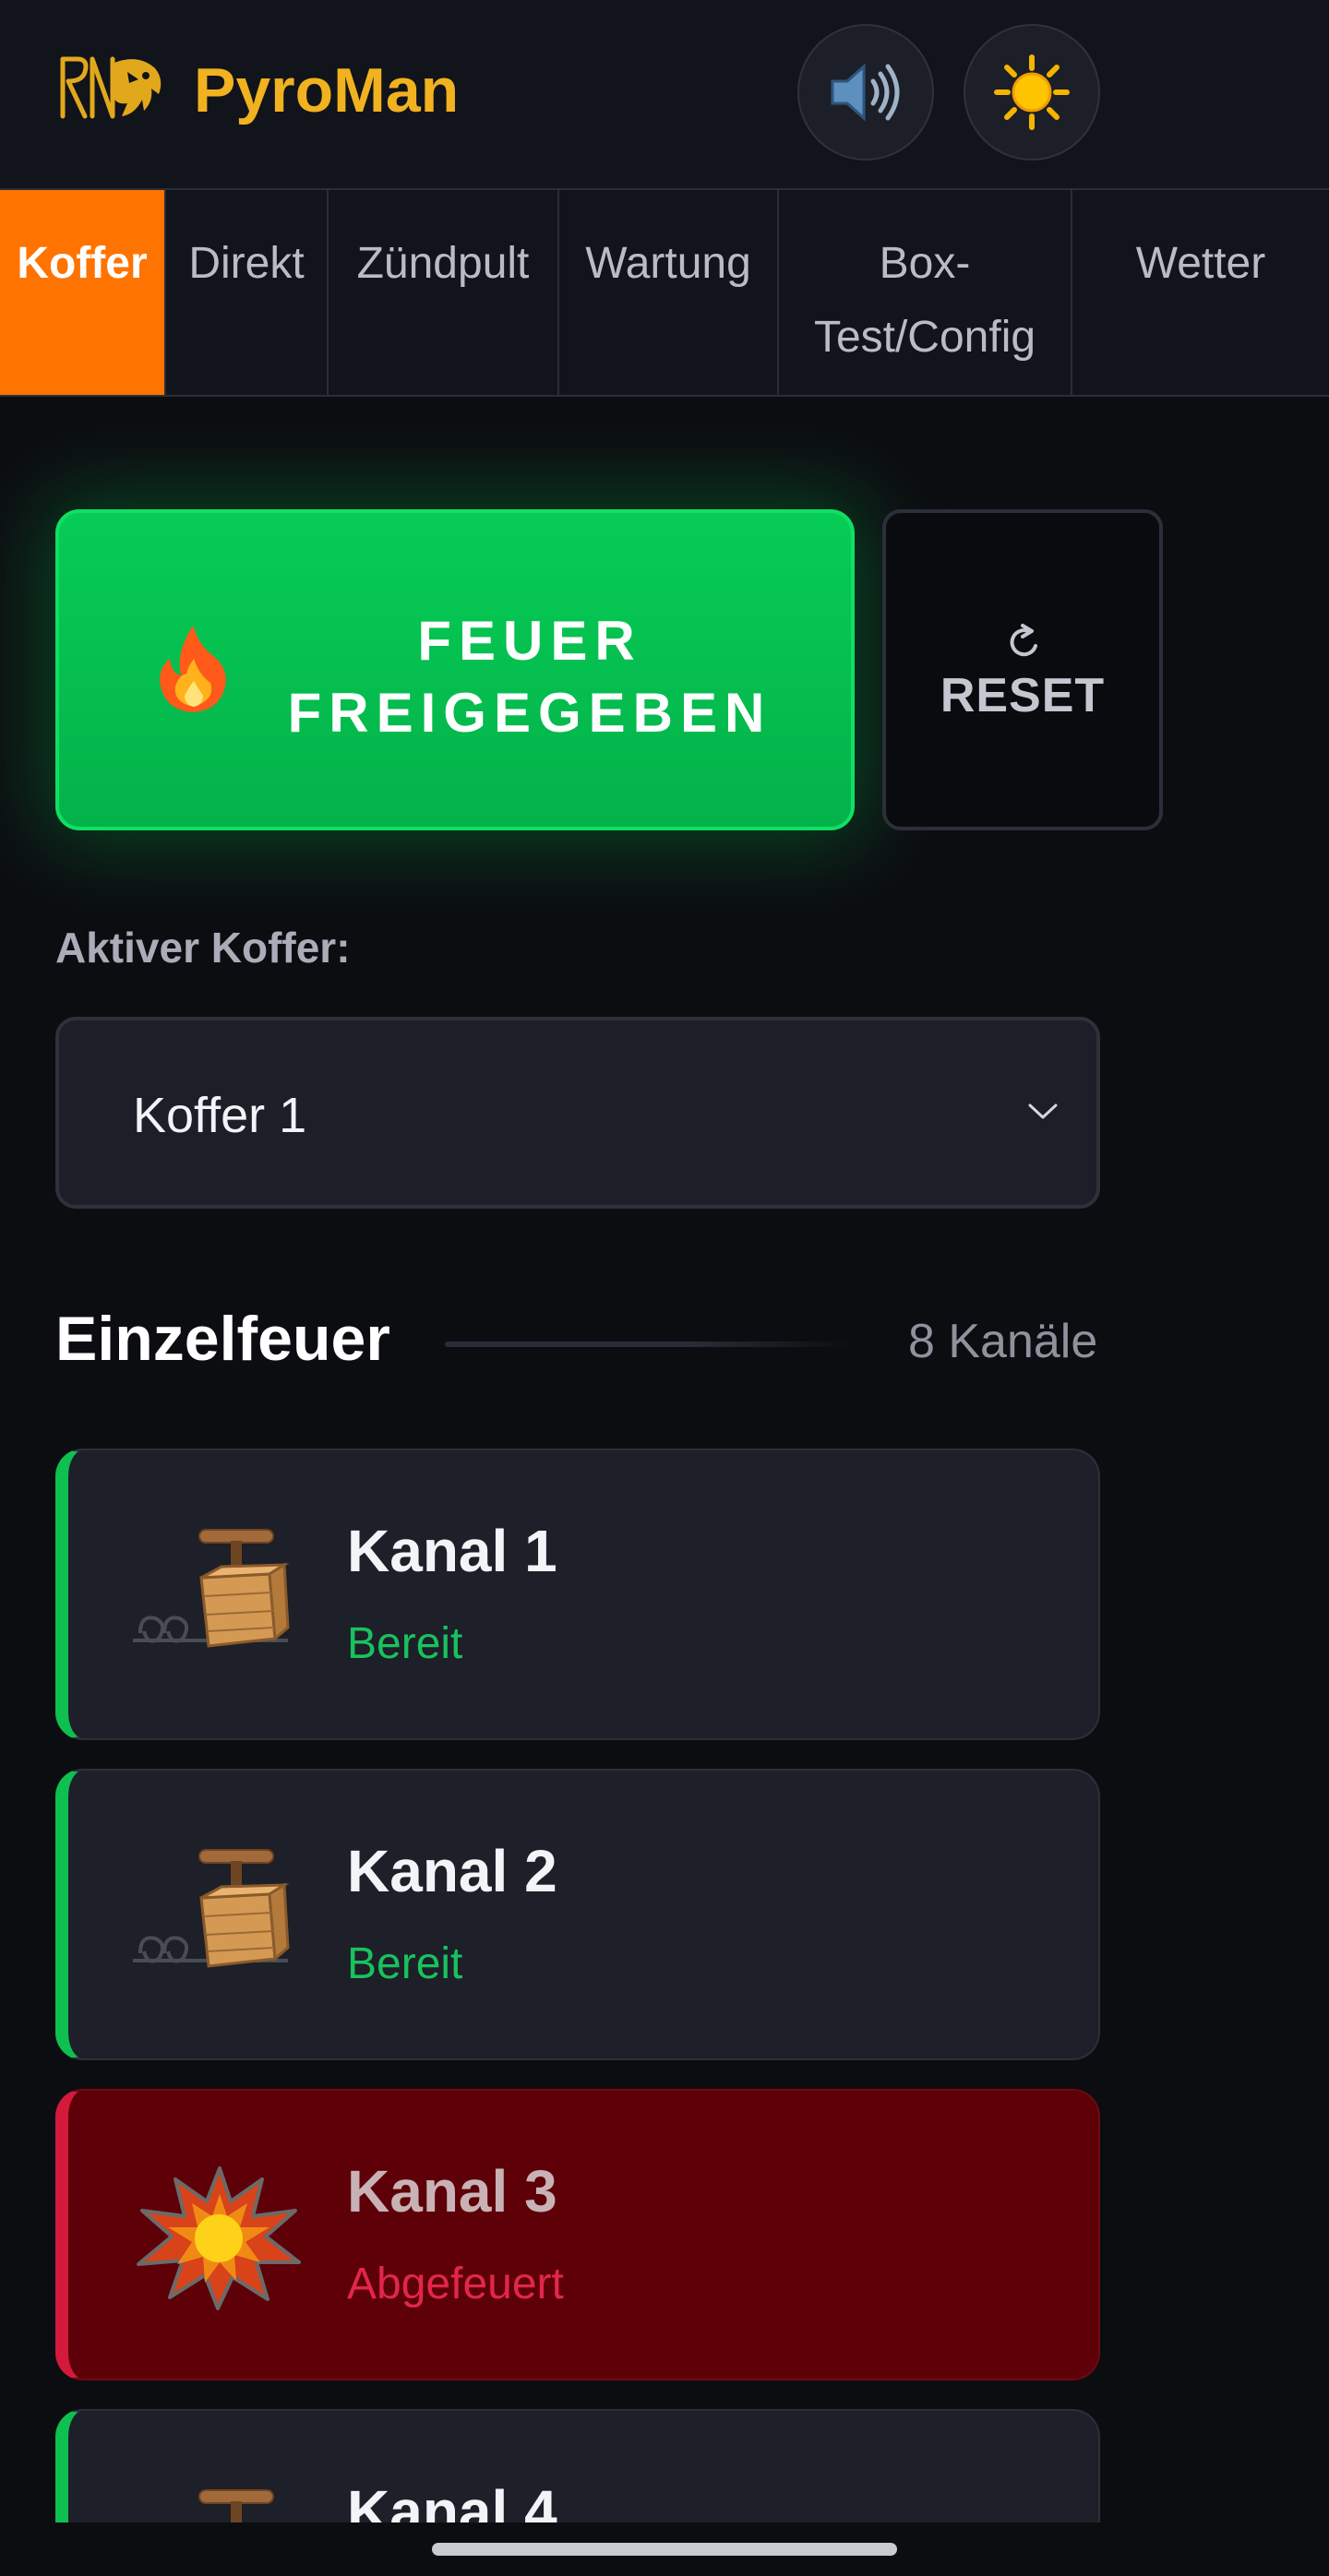 The width and height of the screenshot is (1329, 2576). Describe the element at coordinates (578, 2234) in the screenshot. I see `channel-card: Kanal 3 Abgefeuert` at that location.